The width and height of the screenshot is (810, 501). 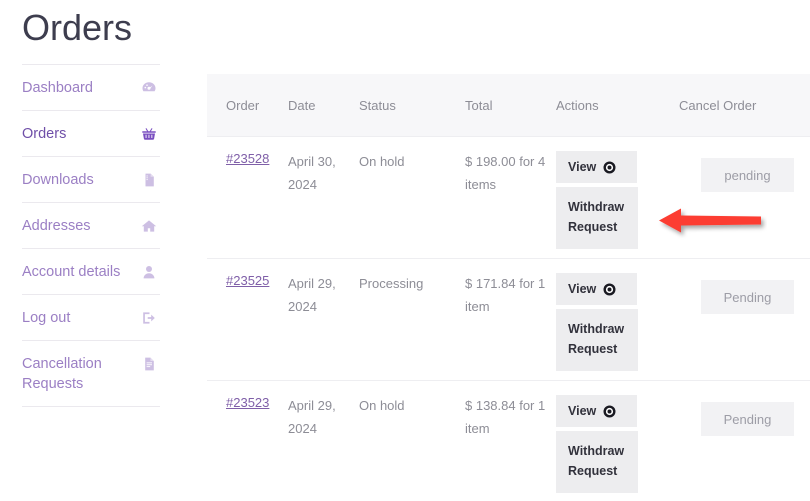 I want to click on order-status: Processing, so click(x=391, y=283).